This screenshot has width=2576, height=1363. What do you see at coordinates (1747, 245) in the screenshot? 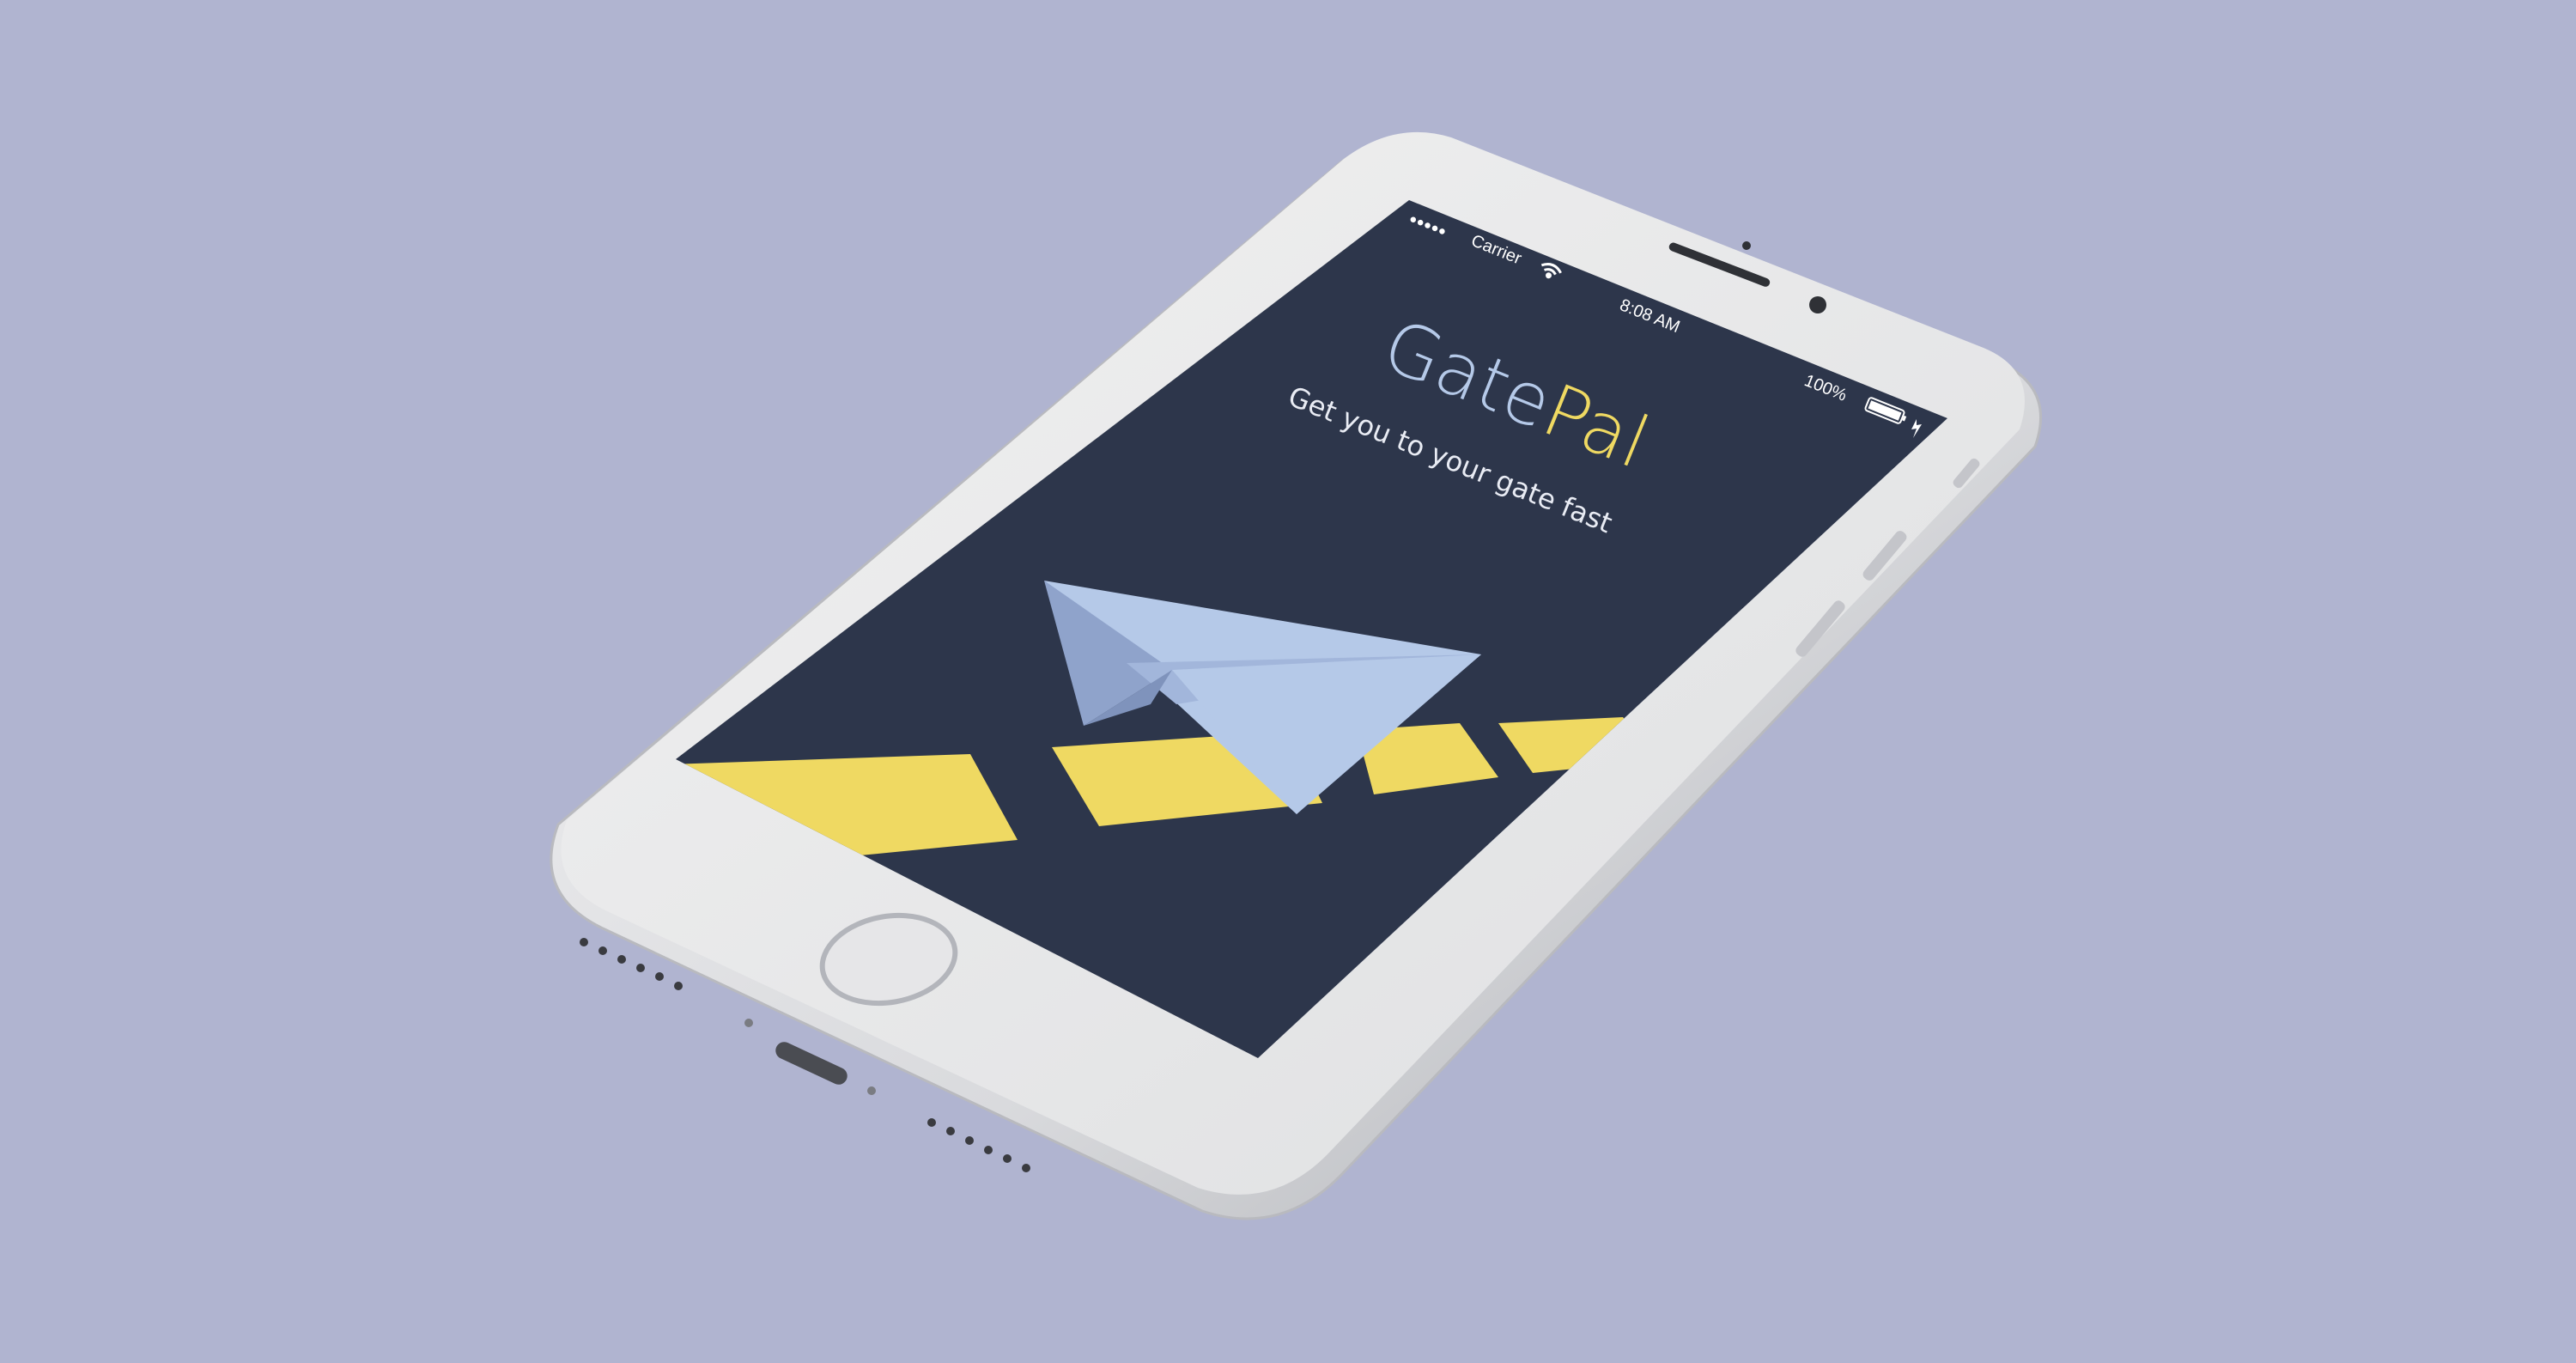
I see `proximity-sensor` at bounding box center [1747, 245].